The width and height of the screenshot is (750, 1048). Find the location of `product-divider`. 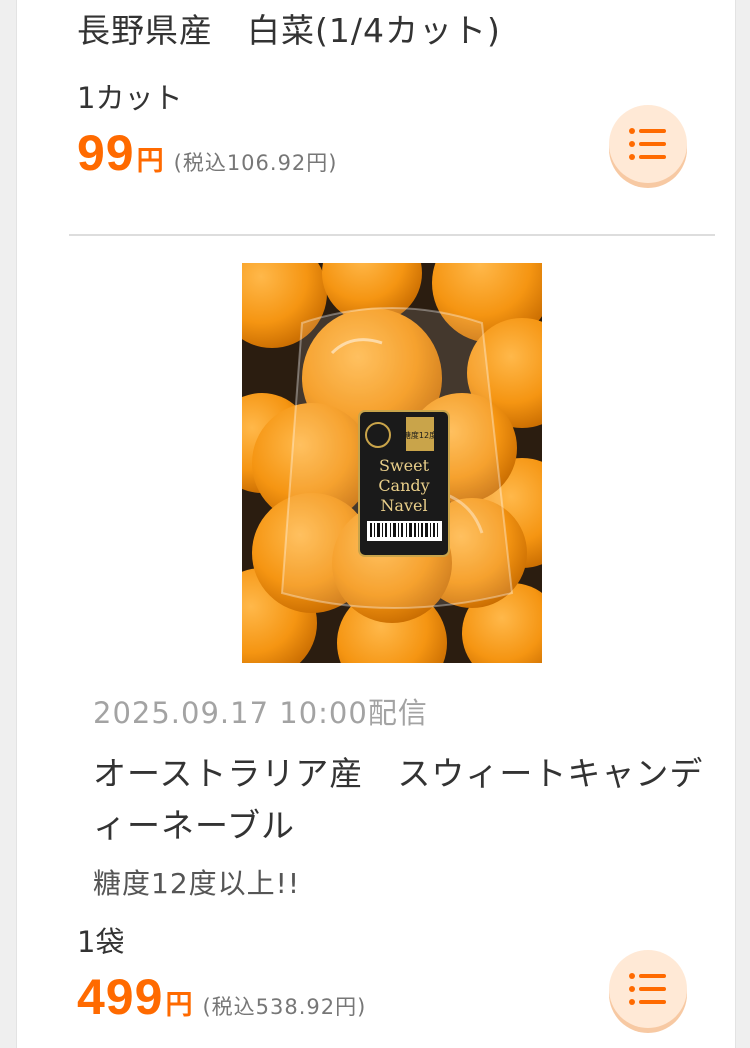

product-divider is located at coordinates (392, 235).